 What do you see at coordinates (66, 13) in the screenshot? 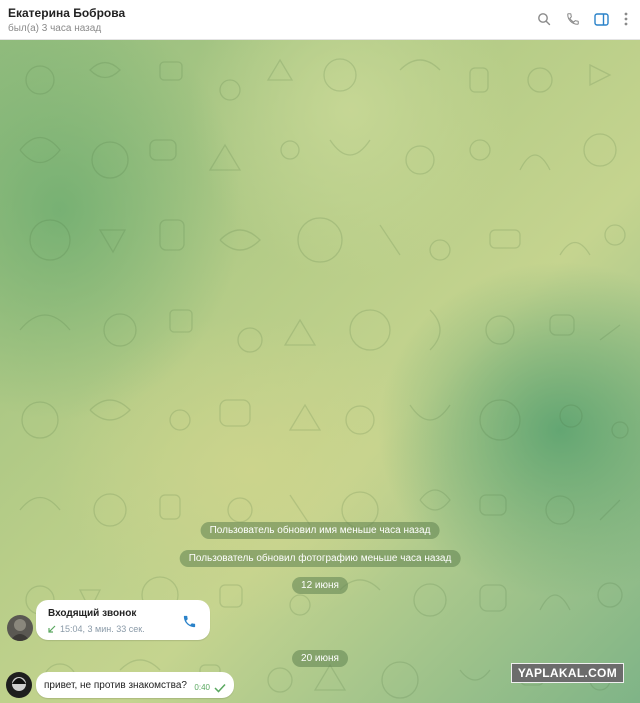
I see `contact-name: Екатерина Боброва` at bounding box center [66, 13].